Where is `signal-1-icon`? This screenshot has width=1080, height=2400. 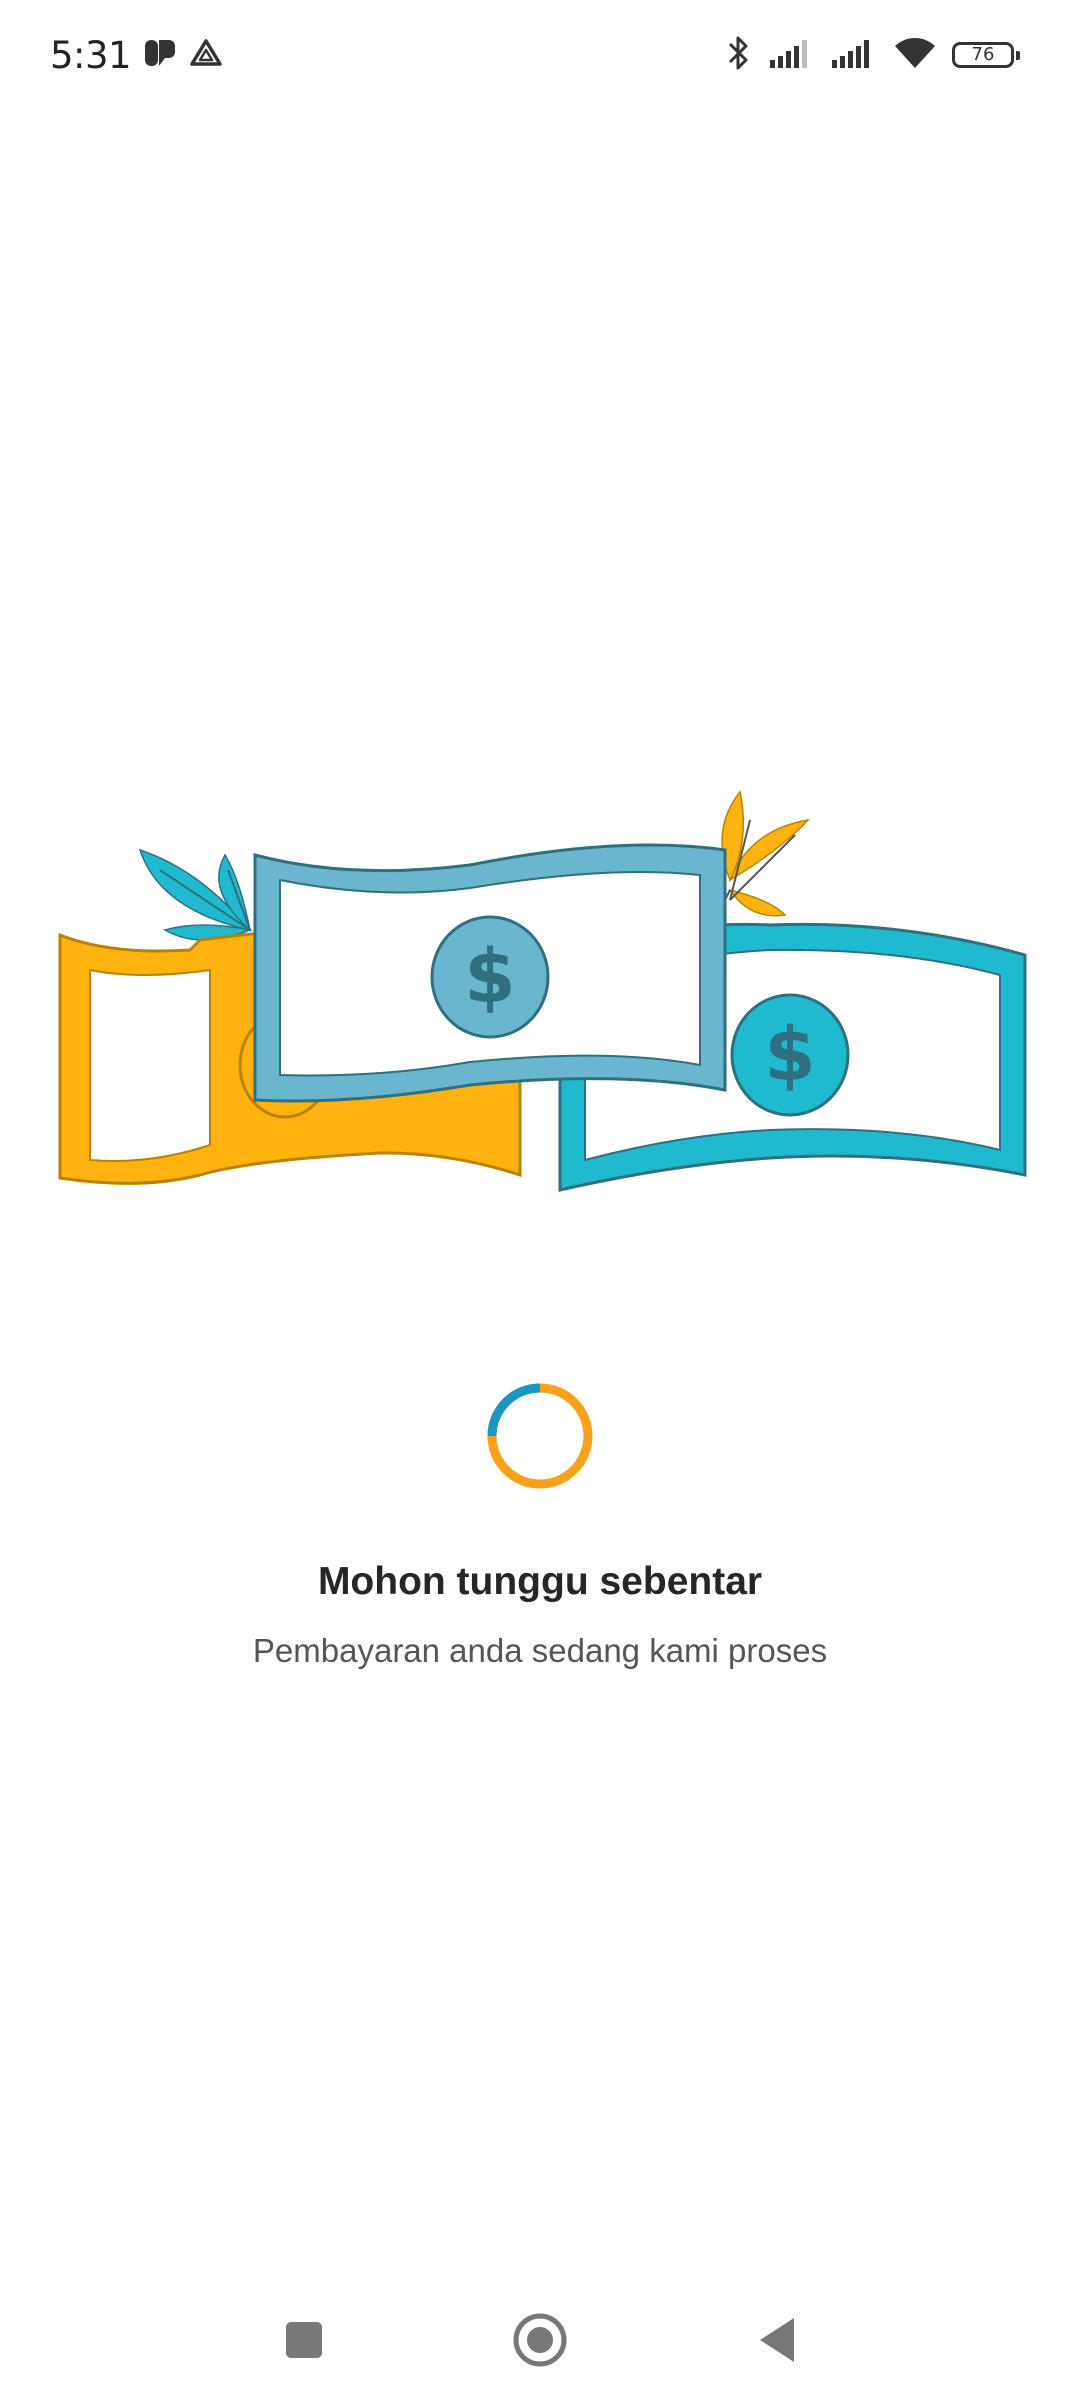
signal-1-icon is located at coordinates (792, 55).